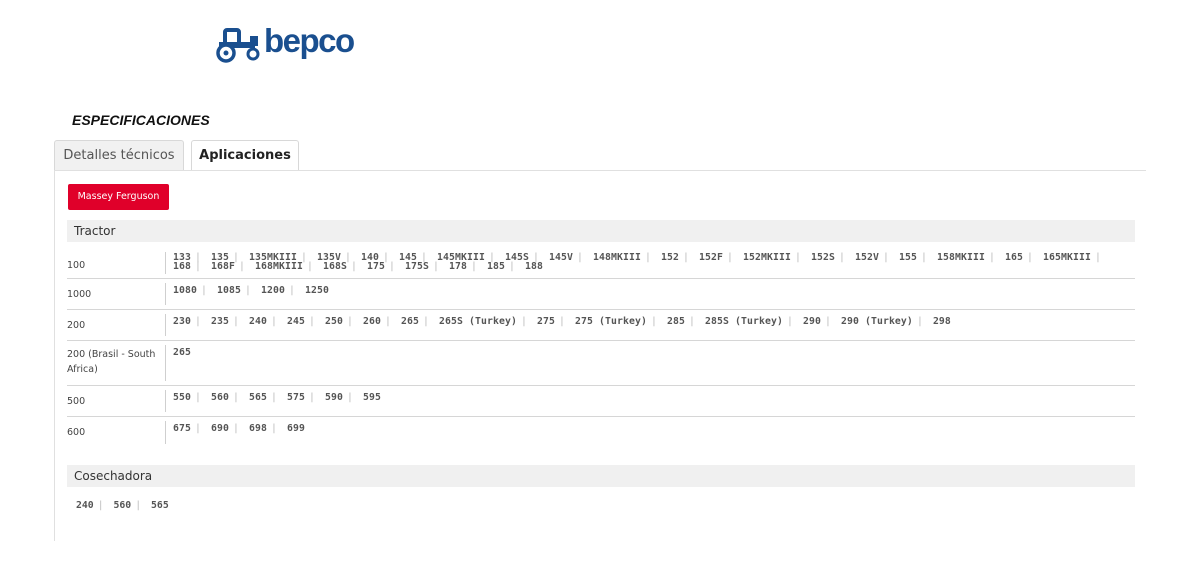 The width and height of the screenshot is (1200, 567). Describe the element at coordinates (670, 257) in the screenshot. I see `model-item: 152` at that location.